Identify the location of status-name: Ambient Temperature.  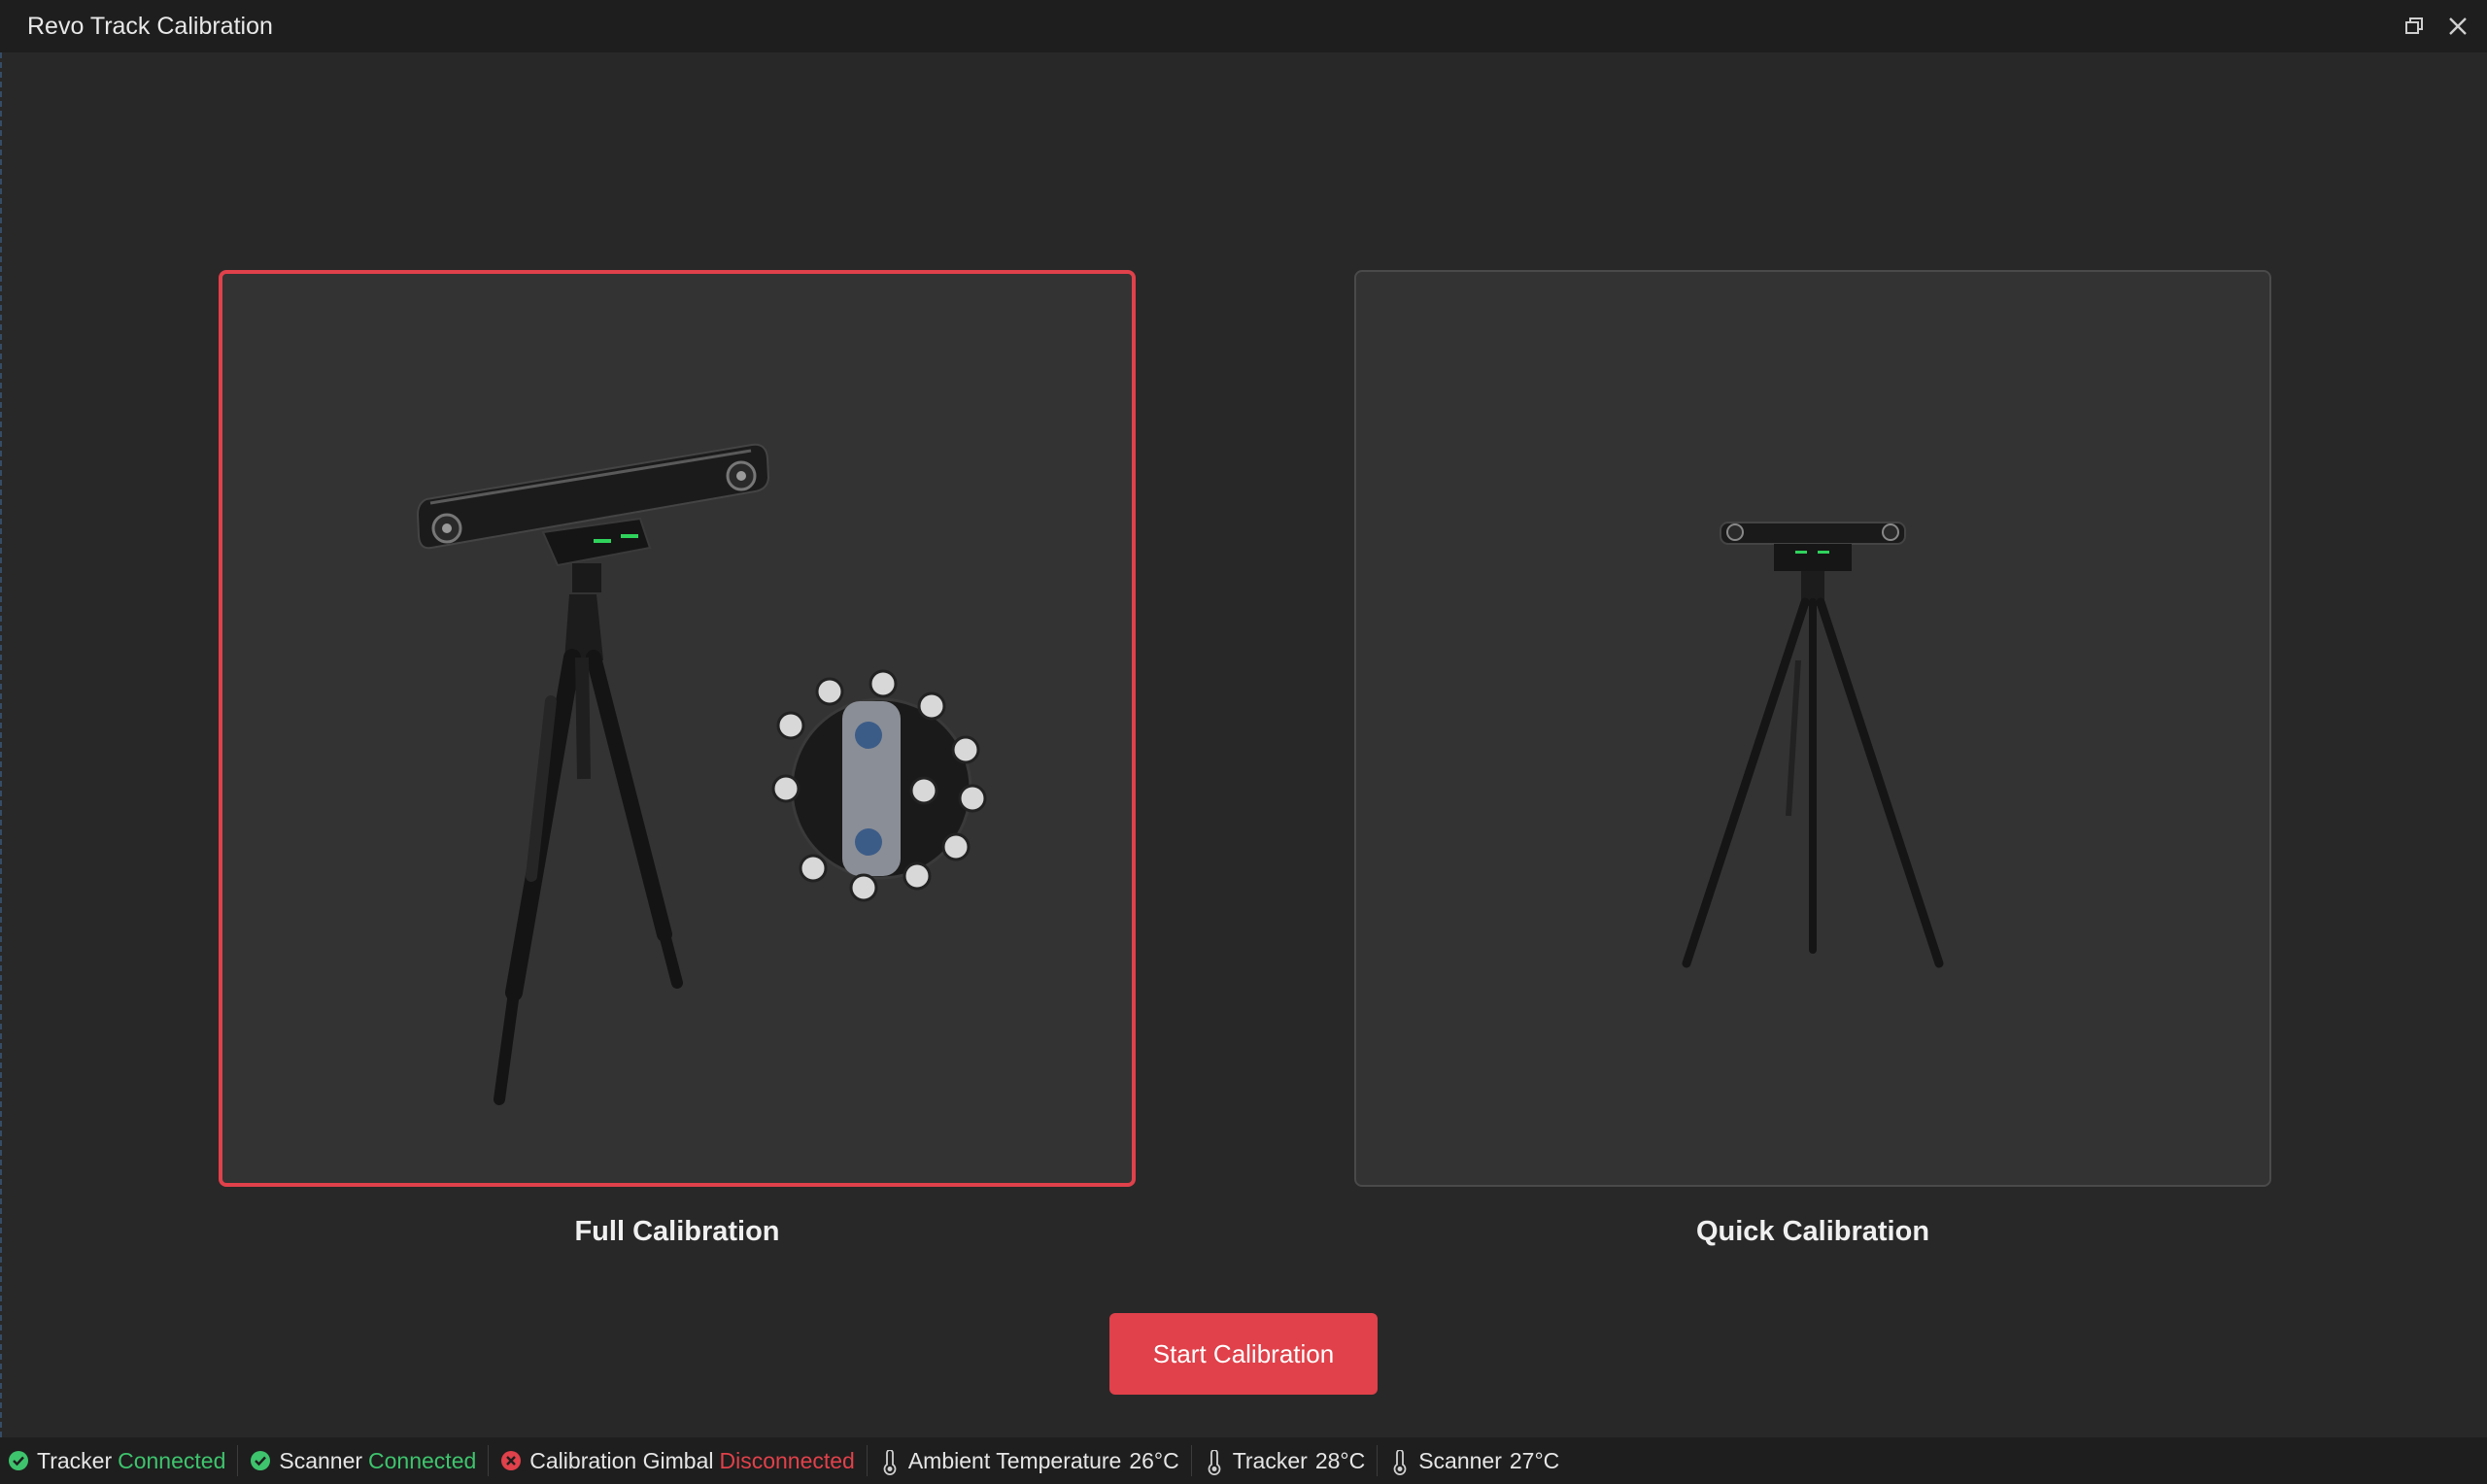
(1014, 1460).